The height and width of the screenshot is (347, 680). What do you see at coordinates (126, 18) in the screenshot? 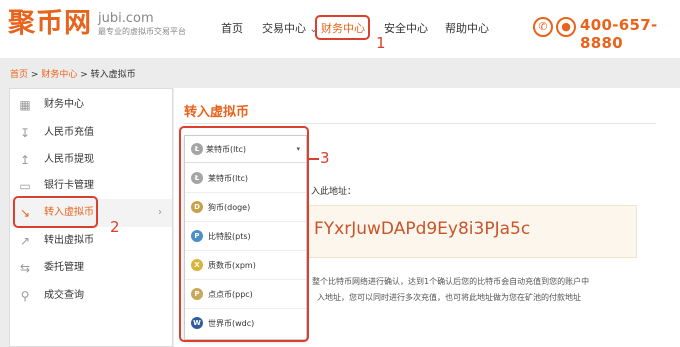
I see `logo-domain: jubi.com` at bounding box center [126, 18].